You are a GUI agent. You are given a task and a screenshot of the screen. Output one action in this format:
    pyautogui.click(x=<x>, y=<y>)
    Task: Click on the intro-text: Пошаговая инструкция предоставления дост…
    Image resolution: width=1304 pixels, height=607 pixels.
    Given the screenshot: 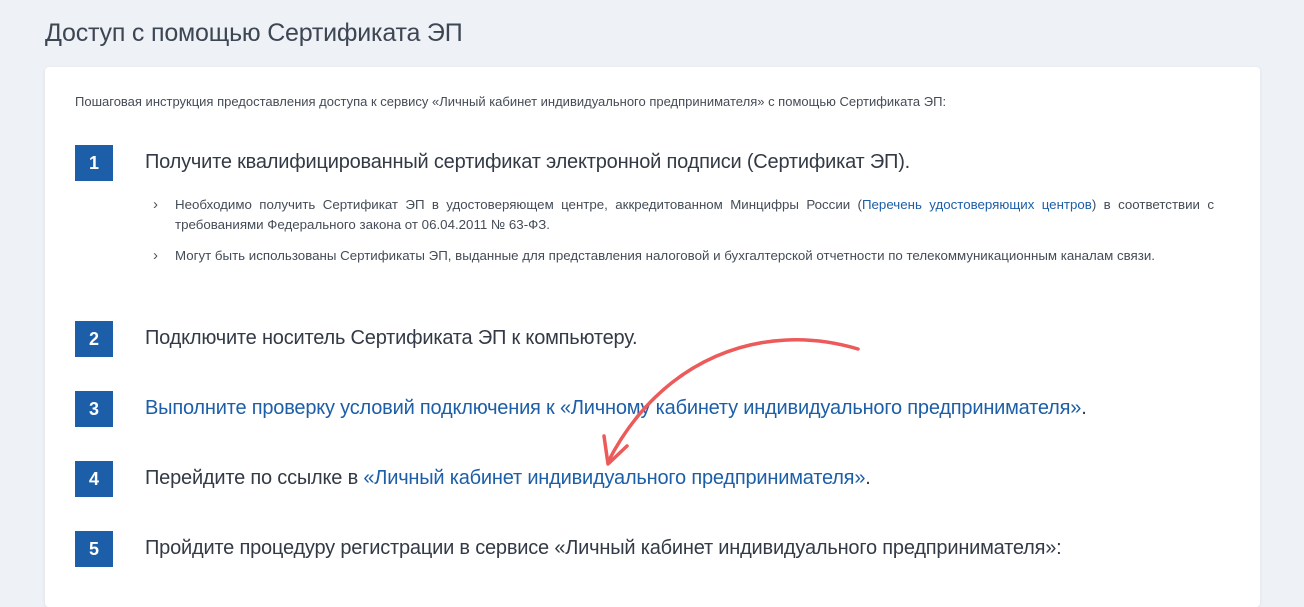 What is the action you would take?
    pyautogui.click(x=511, y=101)
    